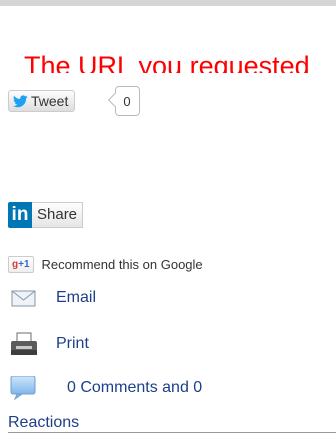  Describe the element at coordinates (52, 298) in the screenshot. I see `email-row: Email` at that location.